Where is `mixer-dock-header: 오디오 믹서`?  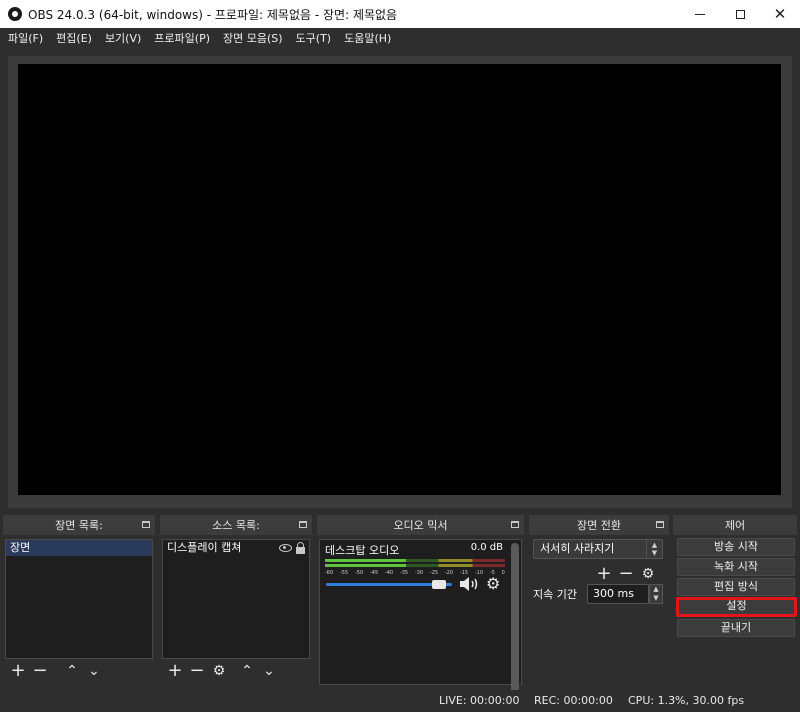
mixer-dock-header: 오디오 믹서 is located at coordinates (420, 525).